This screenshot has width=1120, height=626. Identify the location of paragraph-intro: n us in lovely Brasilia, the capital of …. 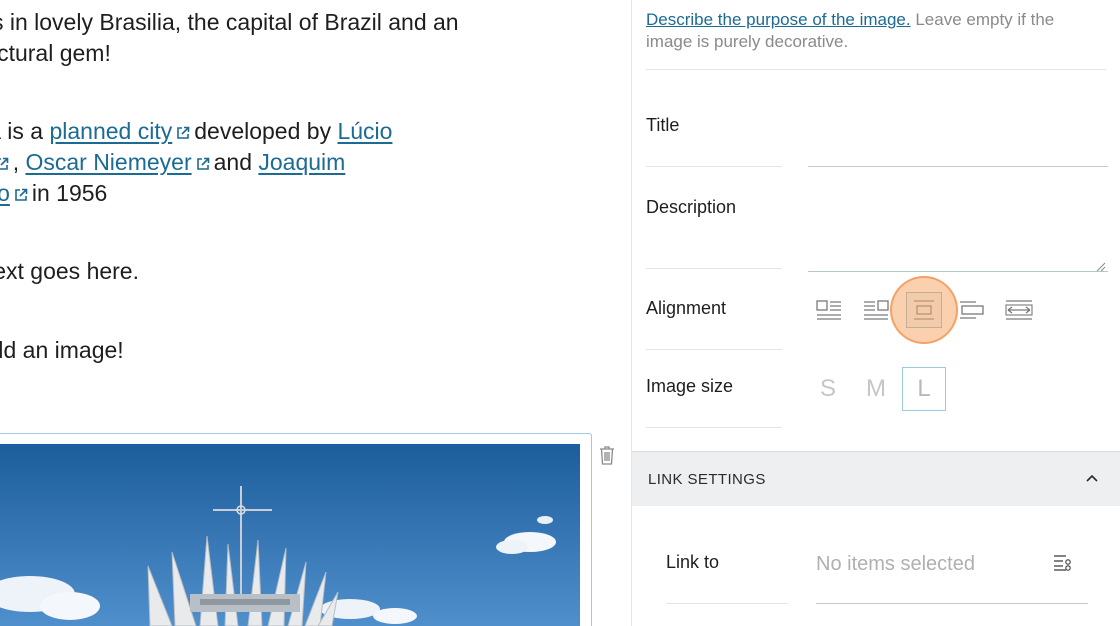
(229, 38).